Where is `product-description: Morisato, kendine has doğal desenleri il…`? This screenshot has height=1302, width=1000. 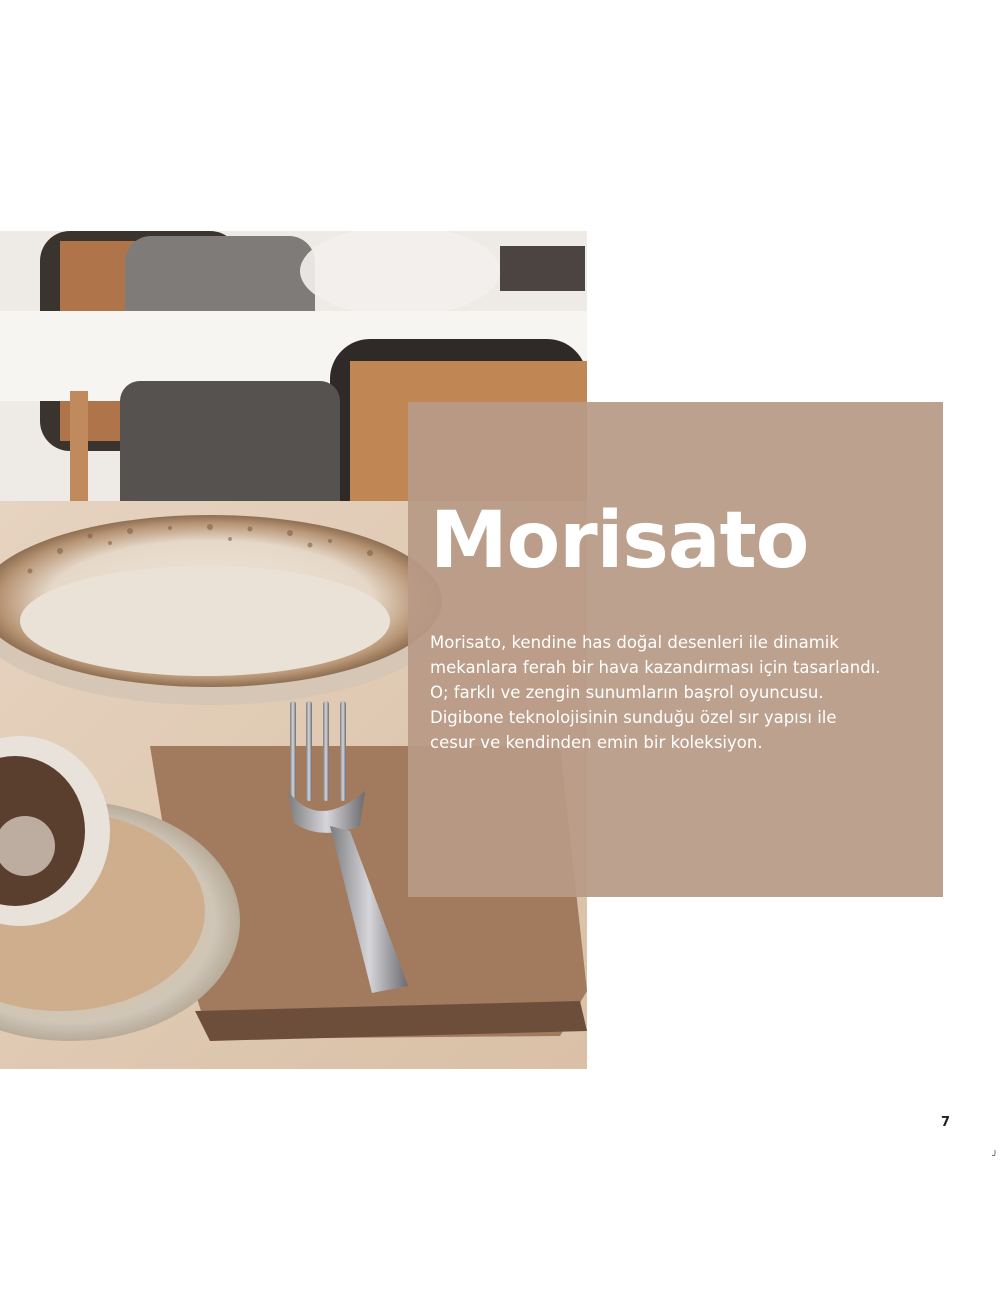 product-description: Morisato, kendine has doğal desenleri il… is located at coordinates (655, 692).